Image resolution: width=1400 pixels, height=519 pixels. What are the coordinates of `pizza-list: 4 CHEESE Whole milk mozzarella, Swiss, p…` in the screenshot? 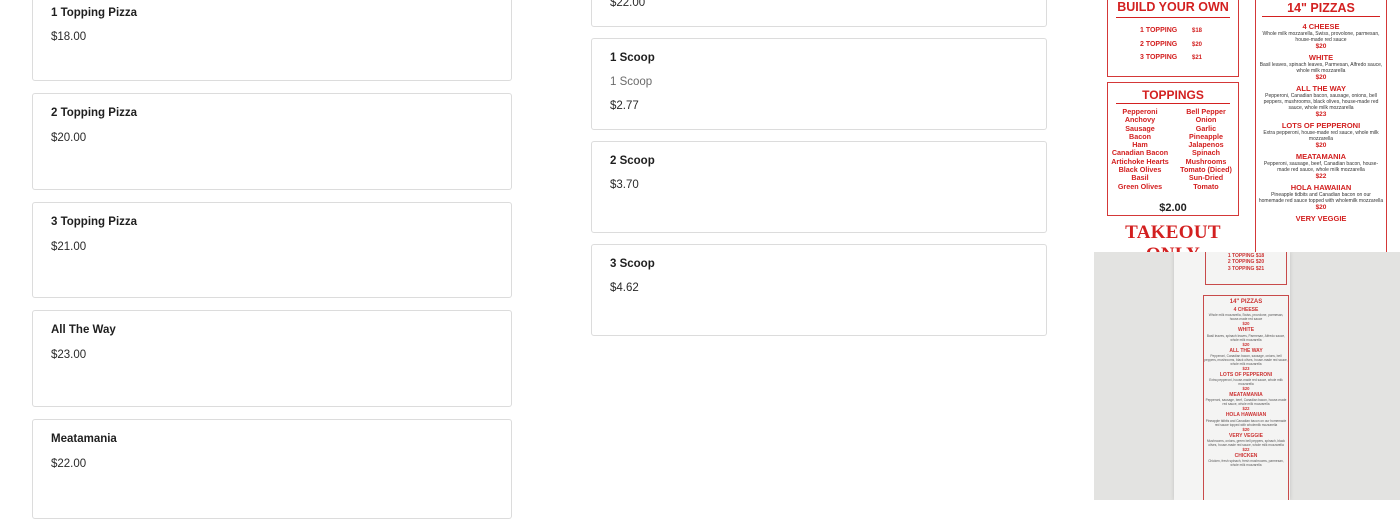 It's located at (1321, 122).